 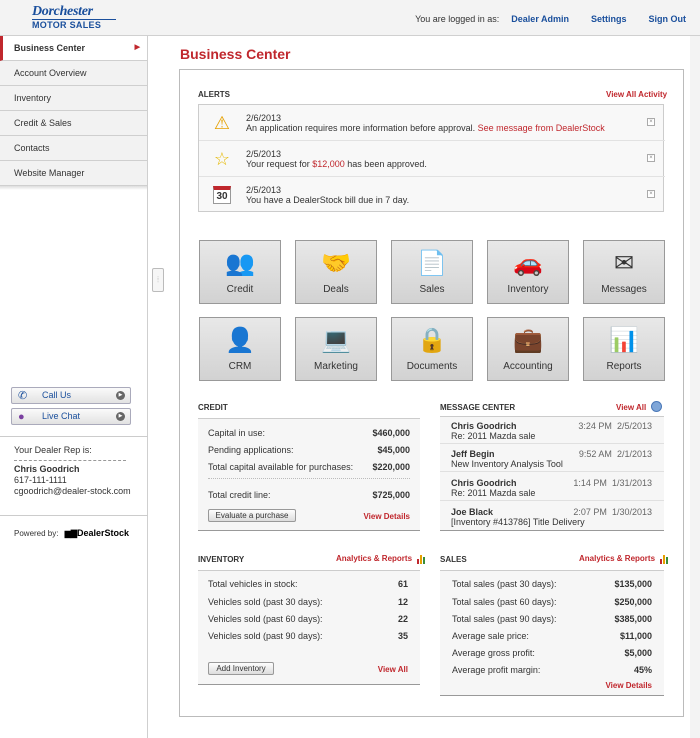 What do you see at coordinates (493, 493) in the screenshot?
I see `message-subject: Re: 2011 Mazda sale` at bounding box center [493, 493].